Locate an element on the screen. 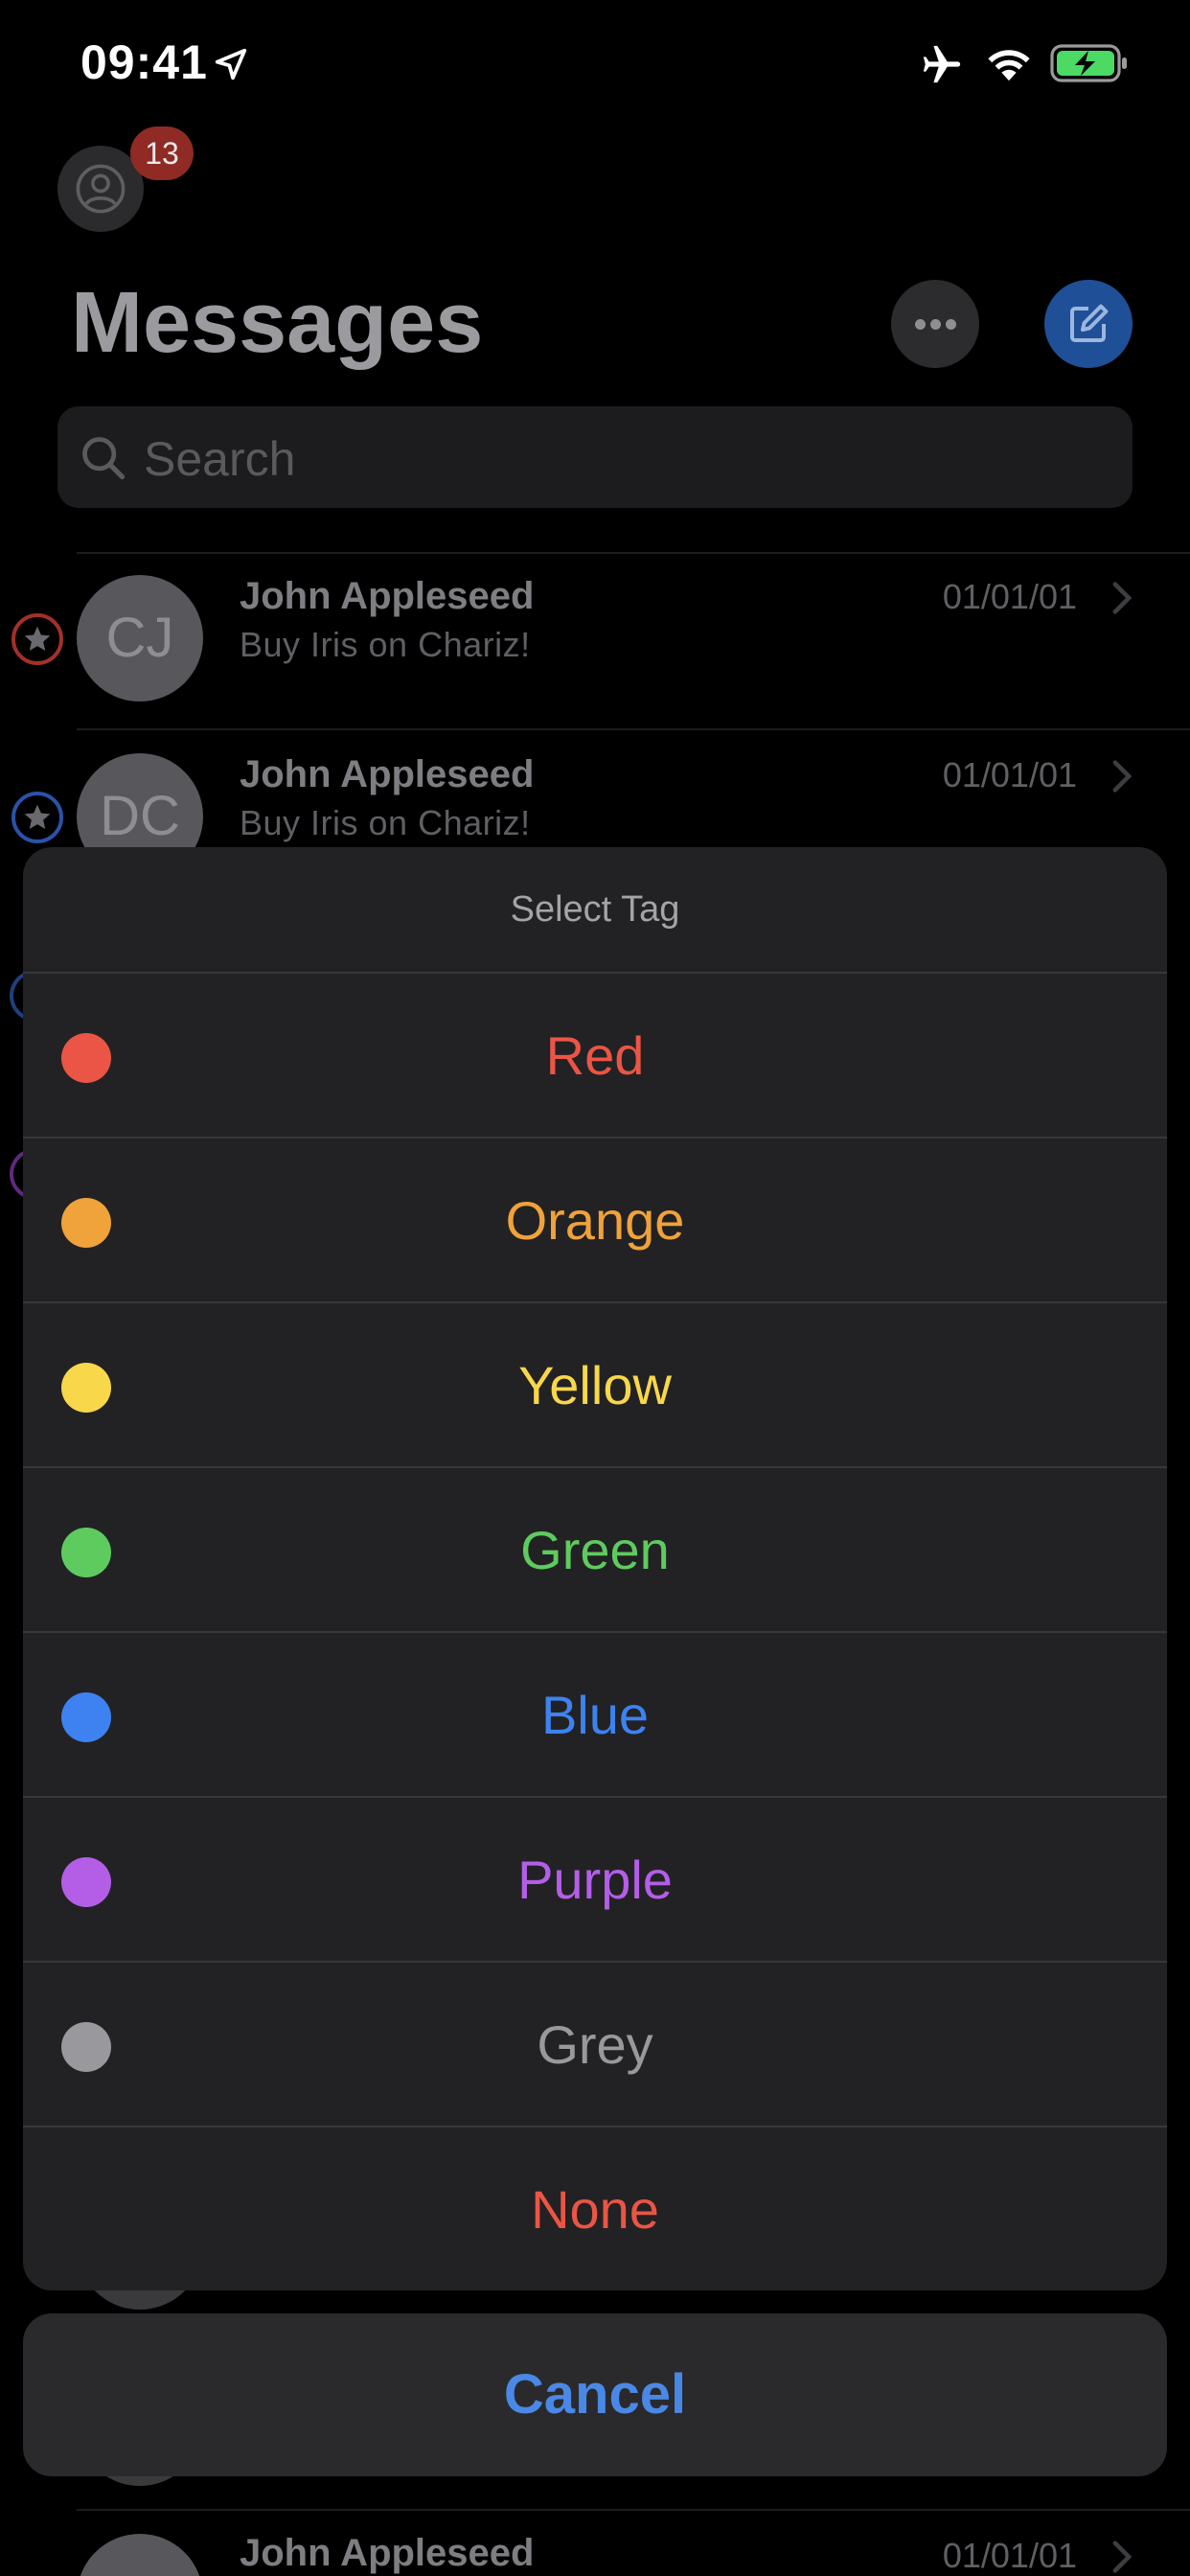  tag-option-label: Orange is located at coordinates (595, 1220).